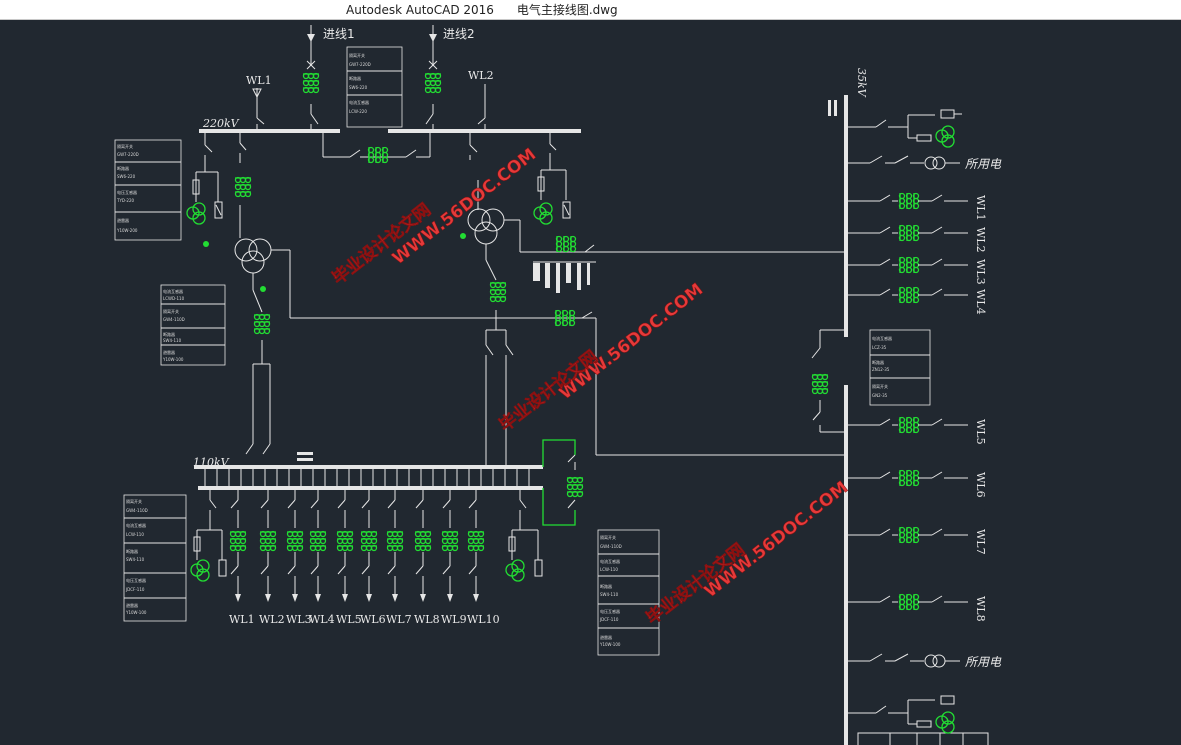  I want to click on feeder-35-bay: WL8, so click(916, 607).